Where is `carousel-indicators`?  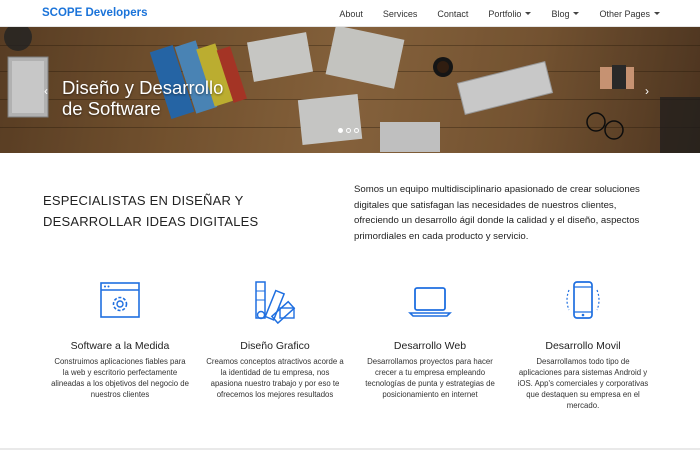
carousel-indicators is located at coordinates (348, 130).